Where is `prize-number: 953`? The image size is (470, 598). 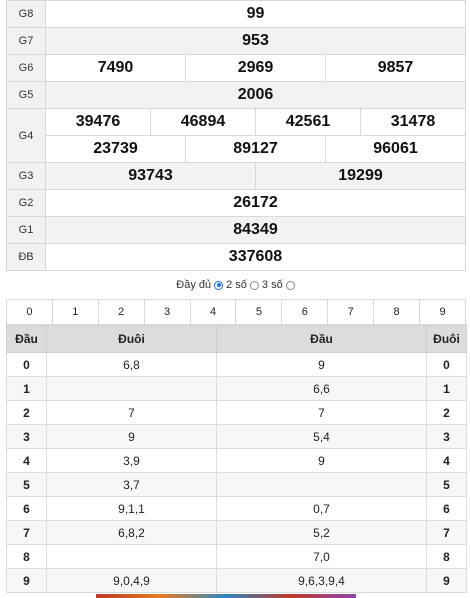
prize-number: 953 is located at coordinates (255, 41).